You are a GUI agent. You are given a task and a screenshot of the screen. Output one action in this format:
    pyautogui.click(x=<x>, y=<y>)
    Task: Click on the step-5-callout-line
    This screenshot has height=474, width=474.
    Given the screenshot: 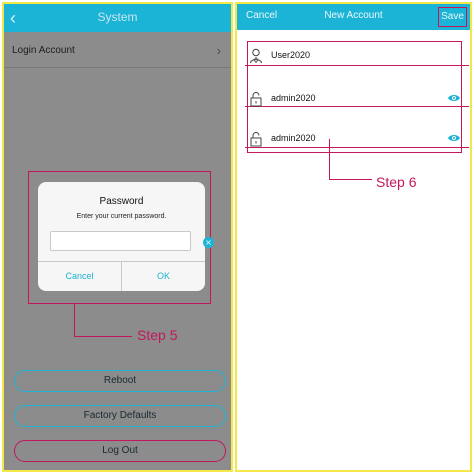 What is the action you would take?
    pyautogui.click(x=74, y=320)
    